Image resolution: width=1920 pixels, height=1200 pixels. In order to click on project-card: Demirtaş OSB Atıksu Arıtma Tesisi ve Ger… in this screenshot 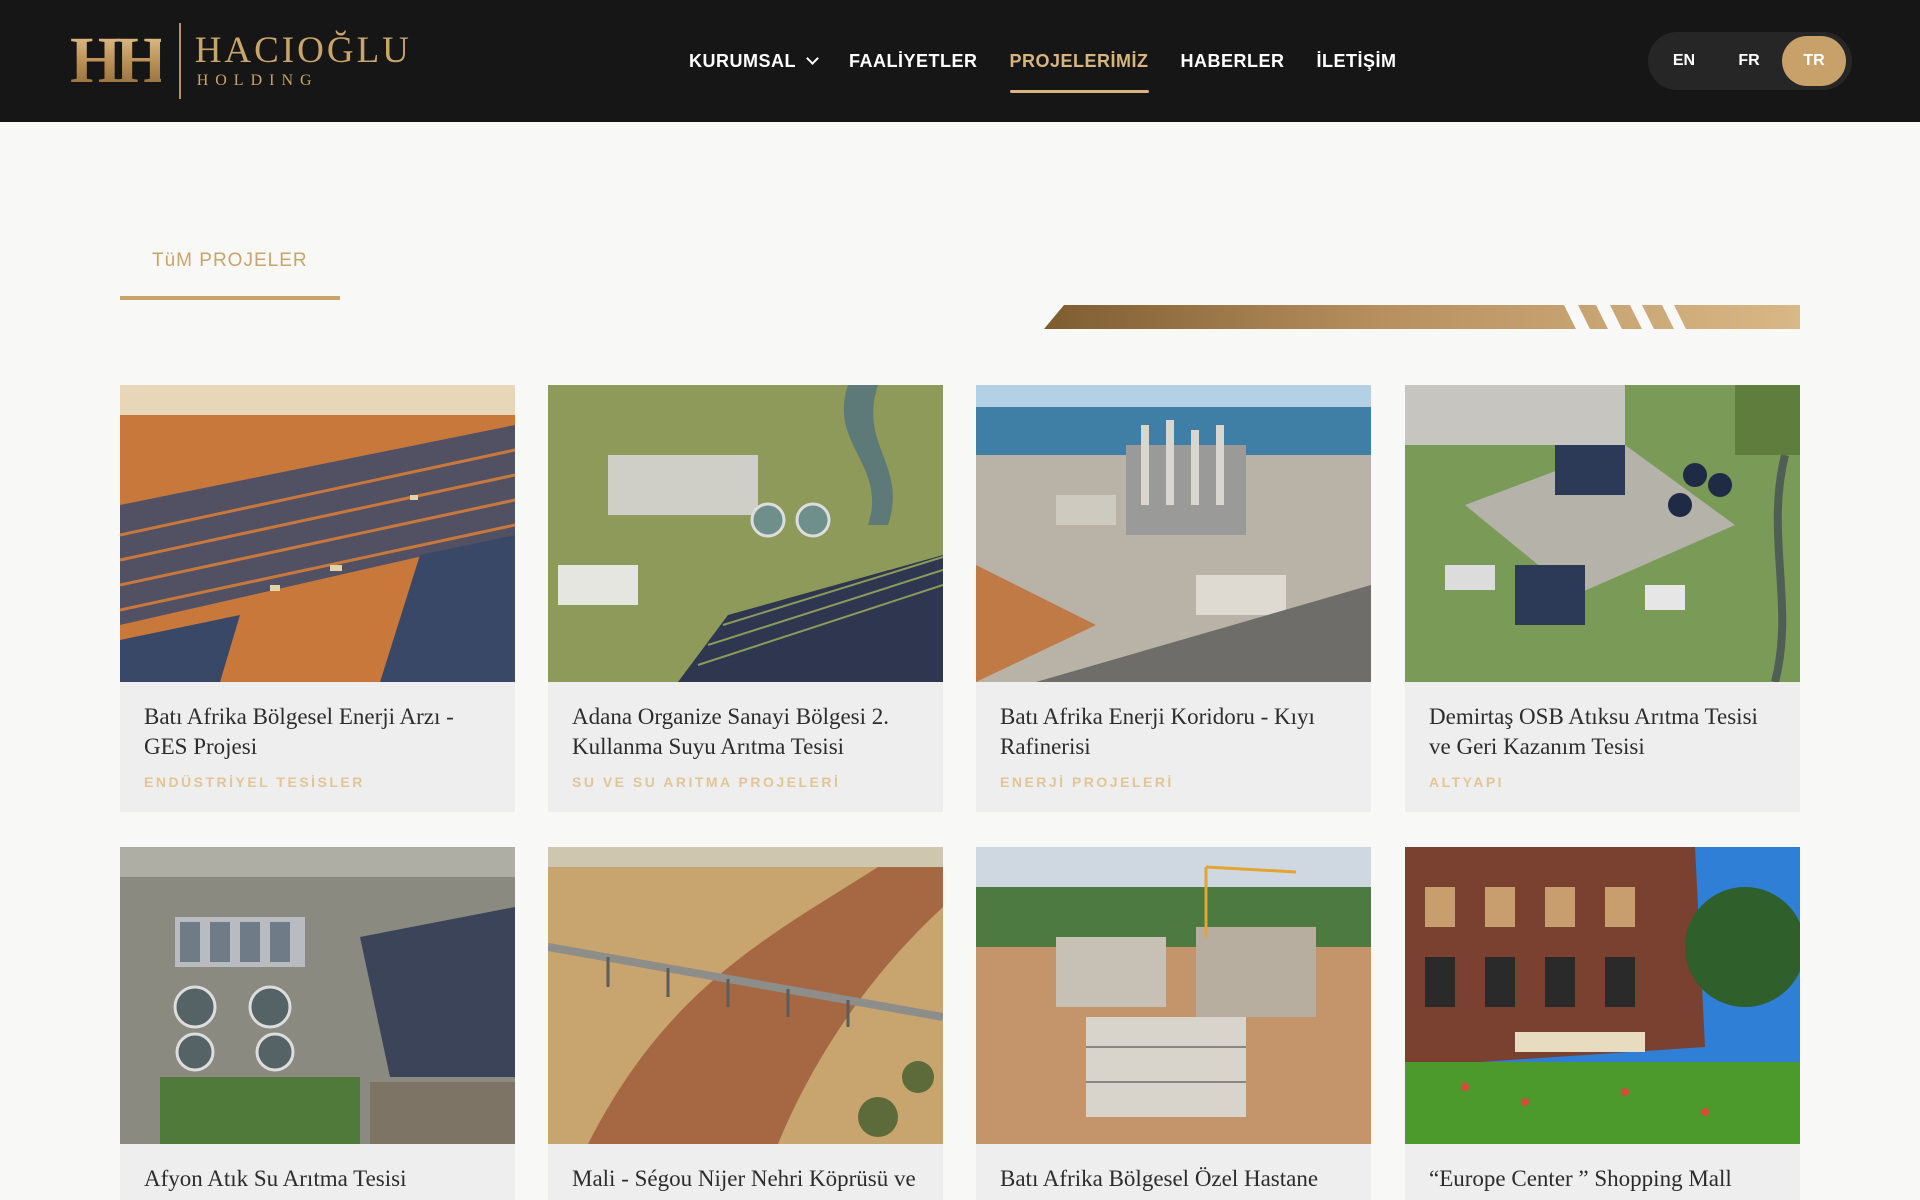, I will do `click(1602, 598)`.